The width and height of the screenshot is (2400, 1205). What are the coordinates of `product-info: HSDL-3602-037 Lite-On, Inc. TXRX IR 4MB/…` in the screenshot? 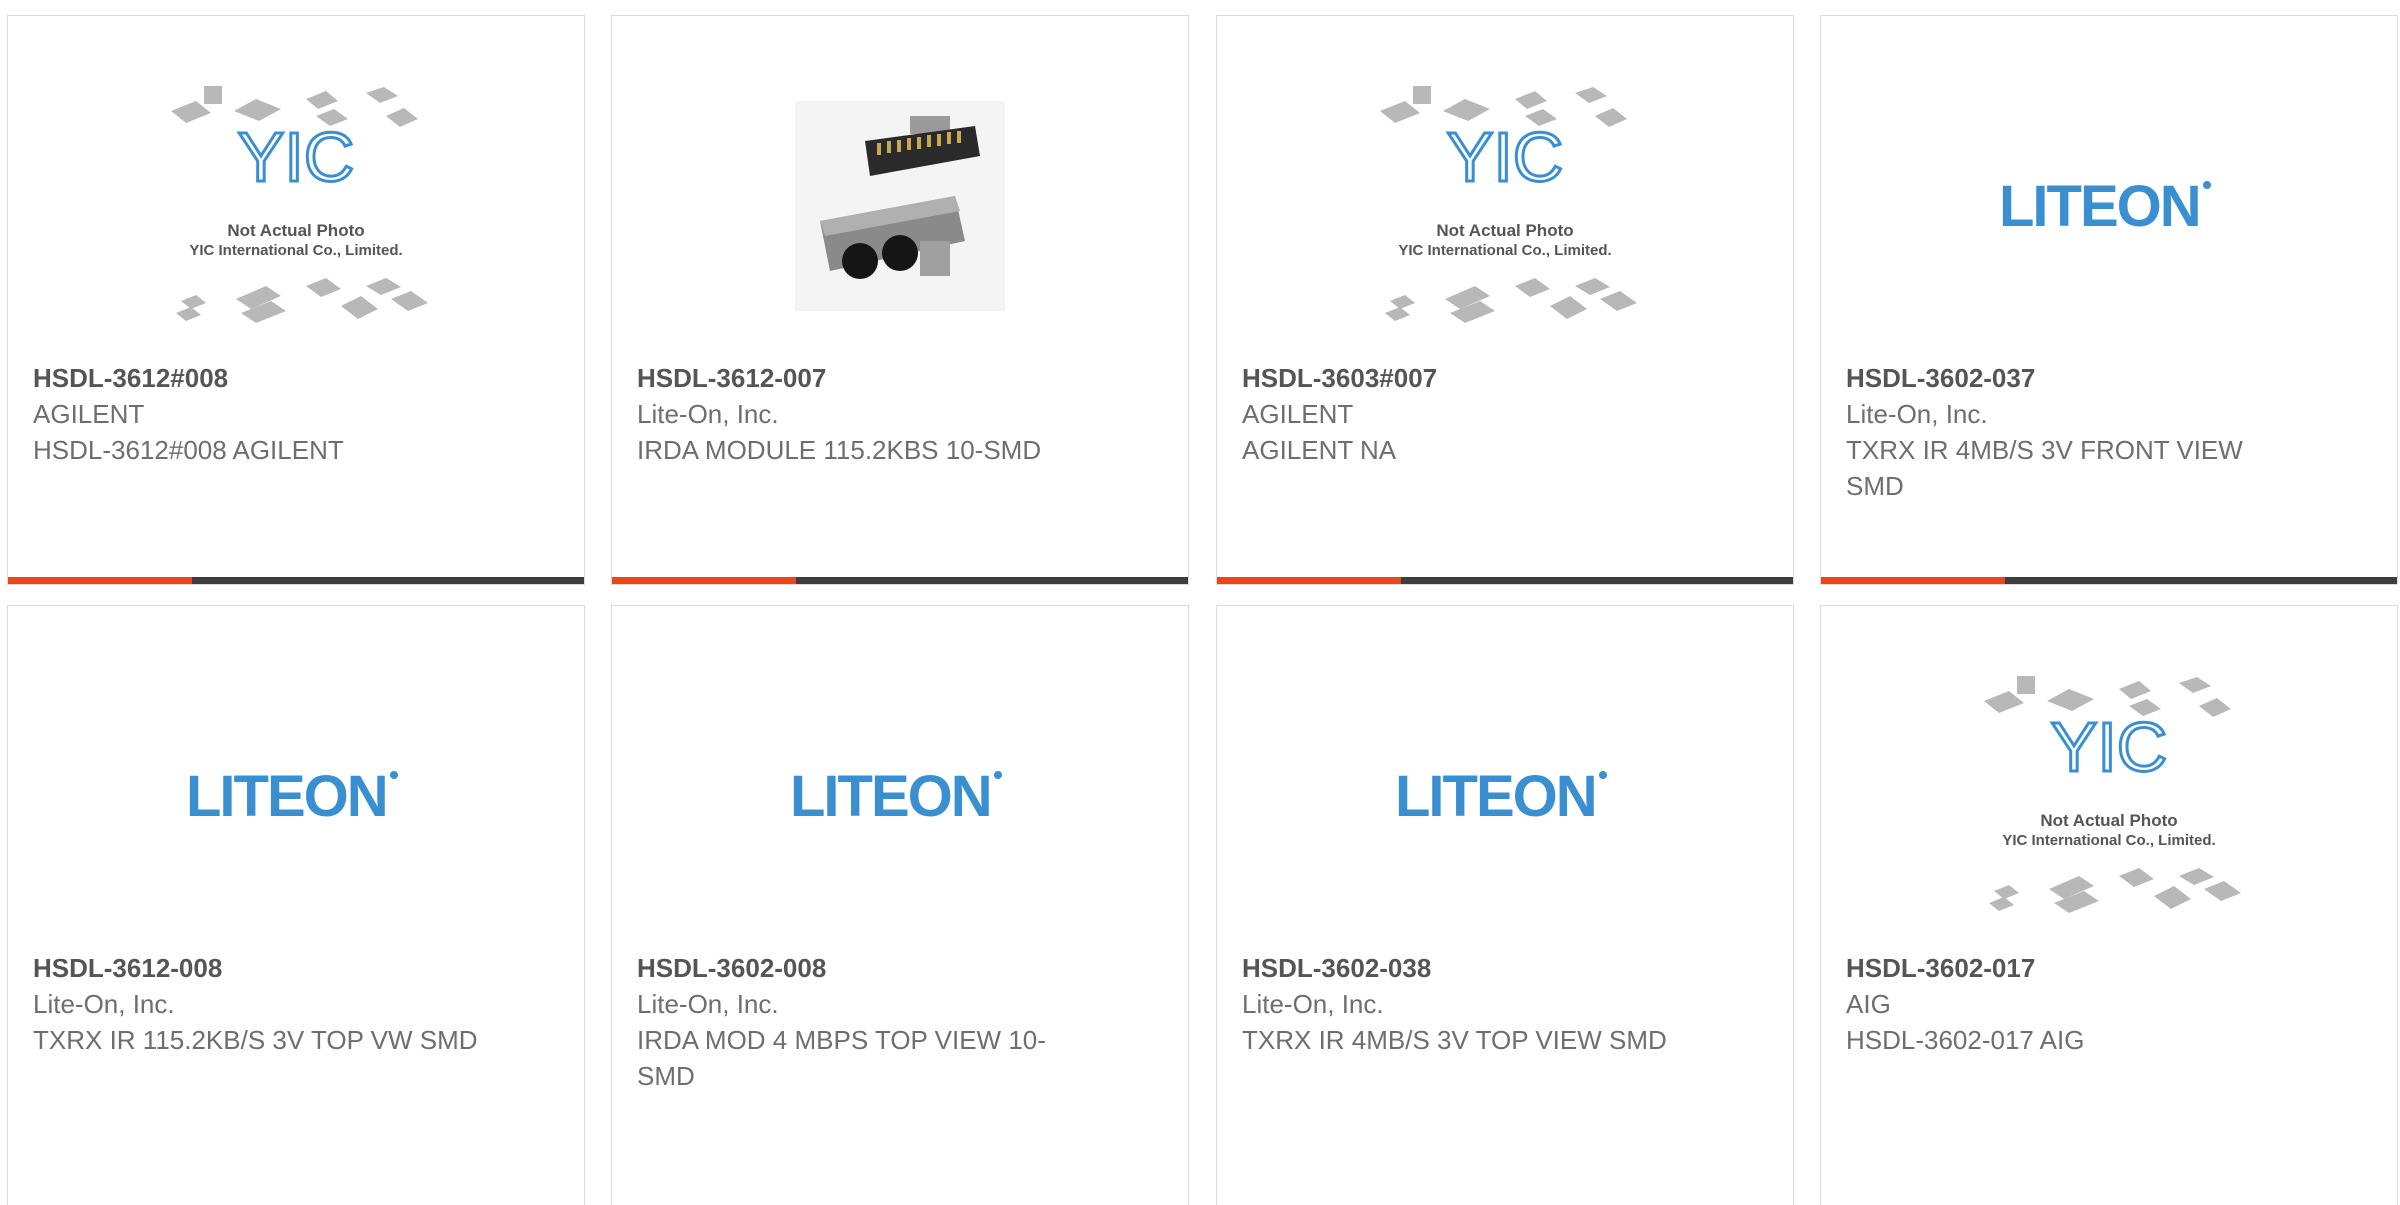 It's located at (2081, 432).